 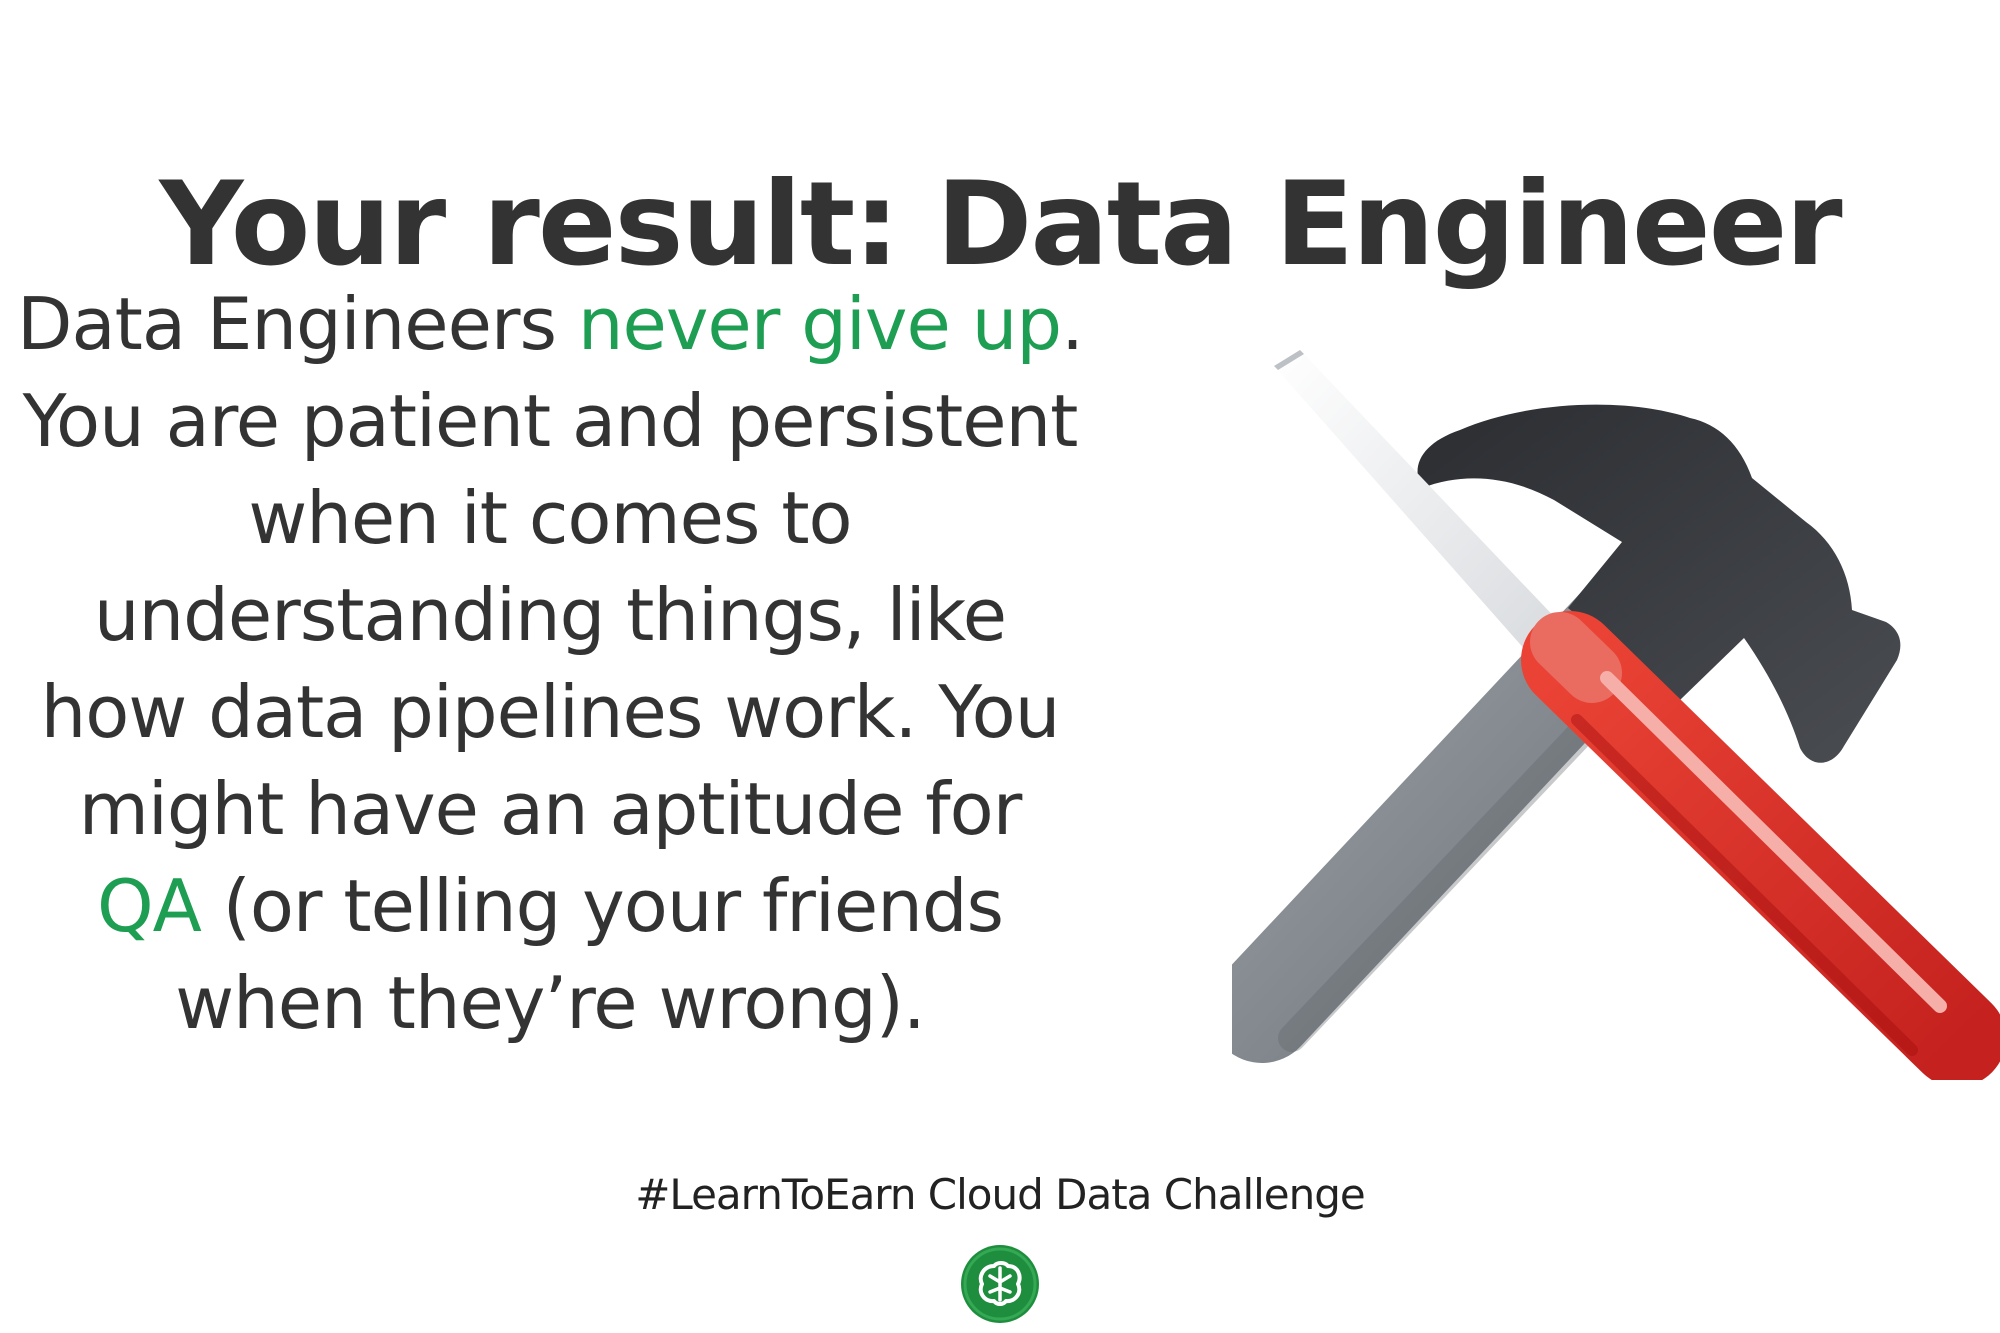 I want to click on description-line-4: understanding things, like, so click(x=550, y=615).